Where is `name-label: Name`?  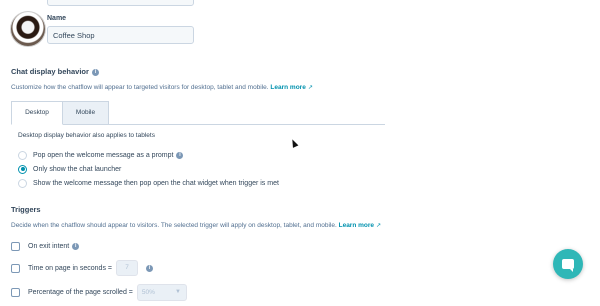
name-label: Name is located at coordinates (57, 18).